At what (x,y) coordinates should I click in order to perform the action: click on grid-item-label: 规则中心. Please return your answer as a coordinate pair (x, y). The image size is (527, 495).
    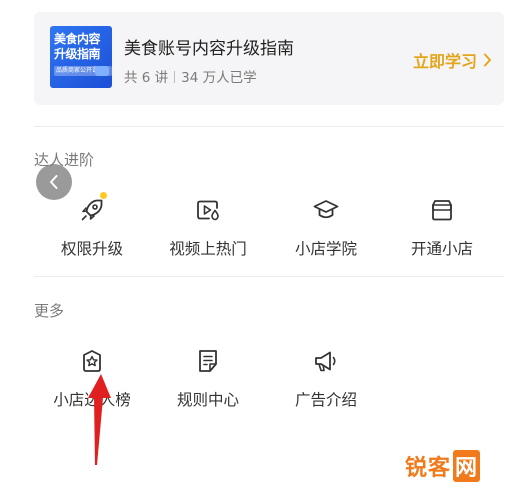
    Looking at the image, I should click on (207, 400).